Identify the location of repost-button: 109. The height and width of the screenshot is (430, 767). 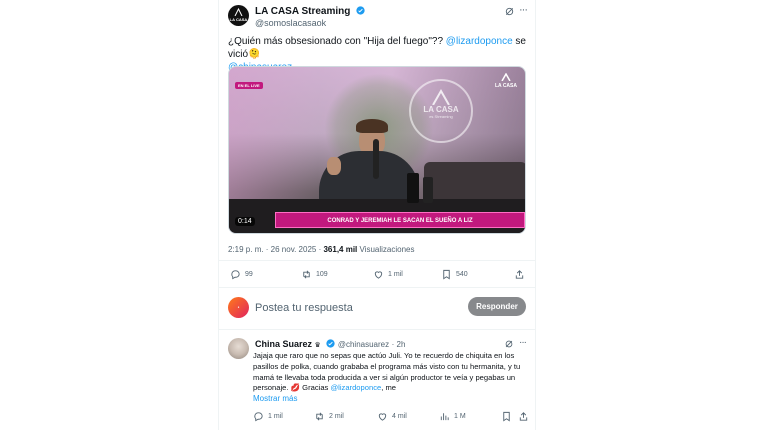
(314, 274).